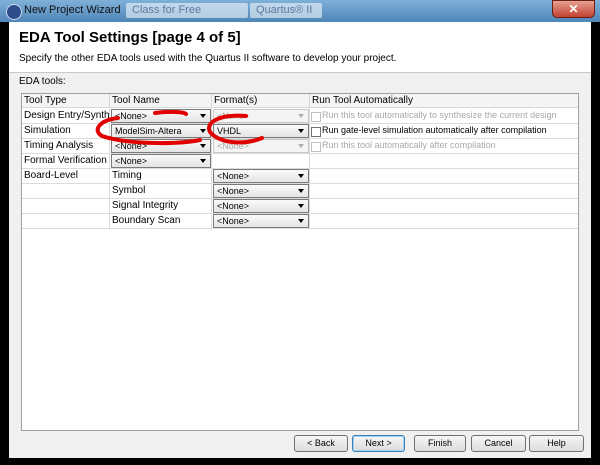 Image resolution: width=600 pixels, height=465 pixels. Describe the element at coordinates (300, 228) in the screenshot. I see `row-divider` at that location.